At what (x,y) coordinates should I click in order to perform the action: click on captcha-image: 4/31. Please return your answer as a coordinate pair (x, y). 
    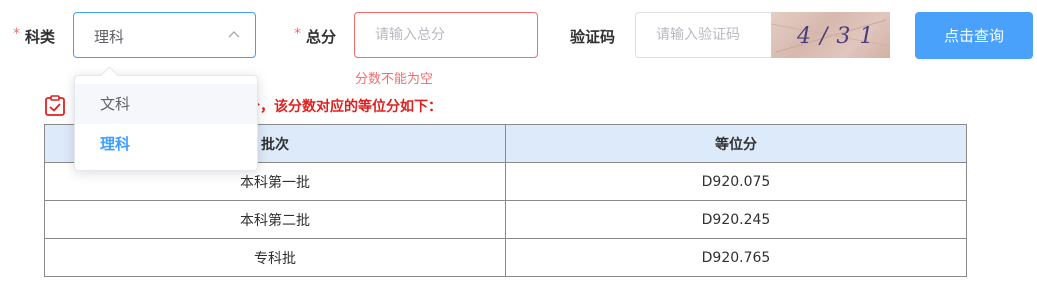
    Looking at the image, I should click on (830, 35).